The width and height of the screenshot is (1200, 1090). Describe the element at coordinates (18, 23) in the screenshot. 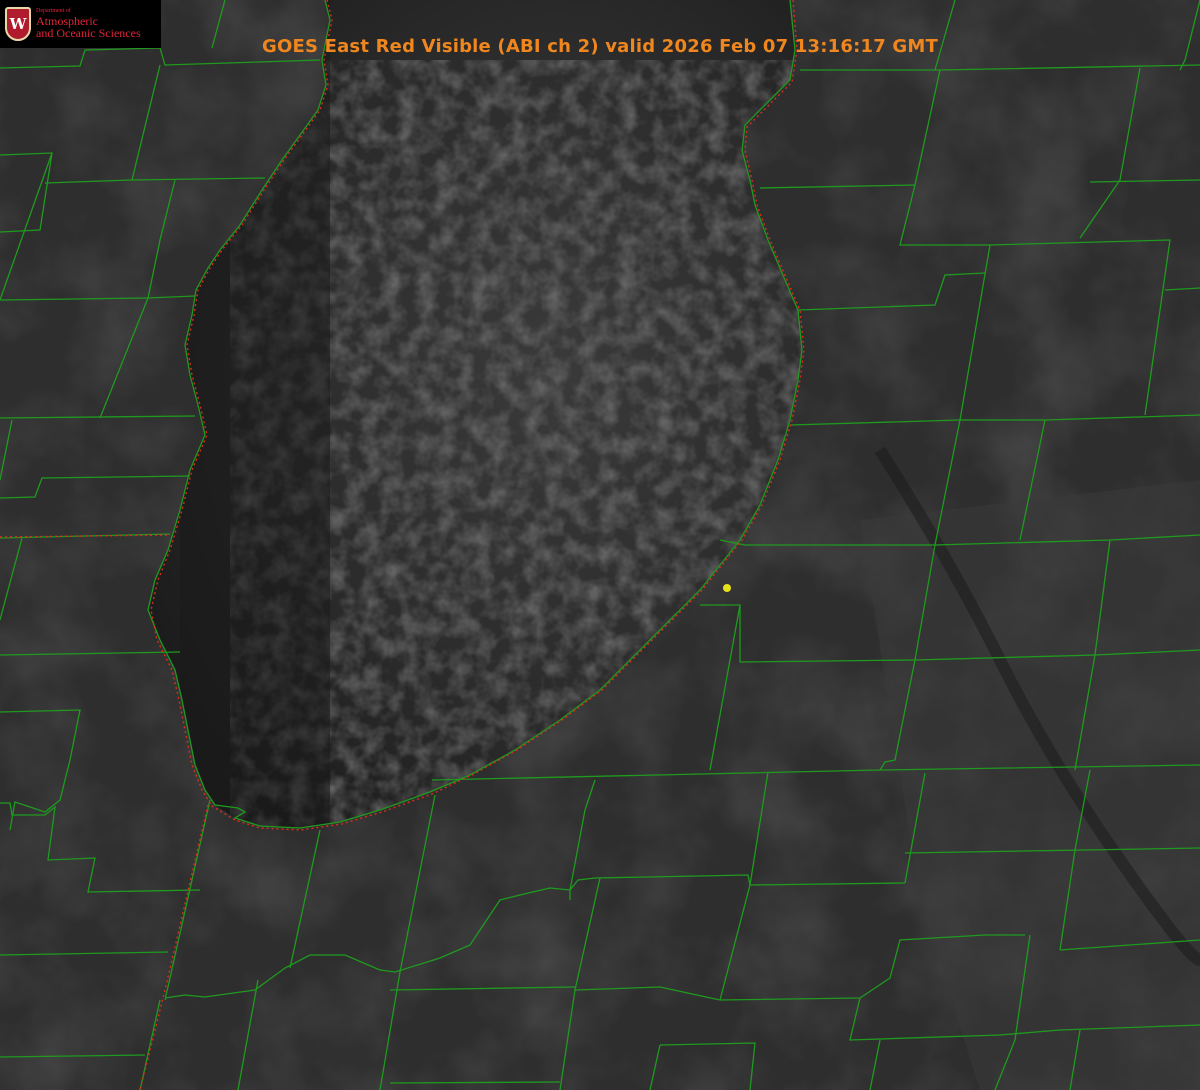

I see `crest-letter: W` at that location.